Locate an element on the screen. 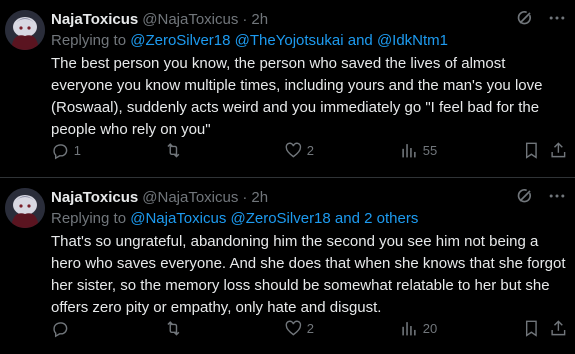 This screenshot has width=575, height=354. others-link: and 2 others is located at coordinates (376, 218).